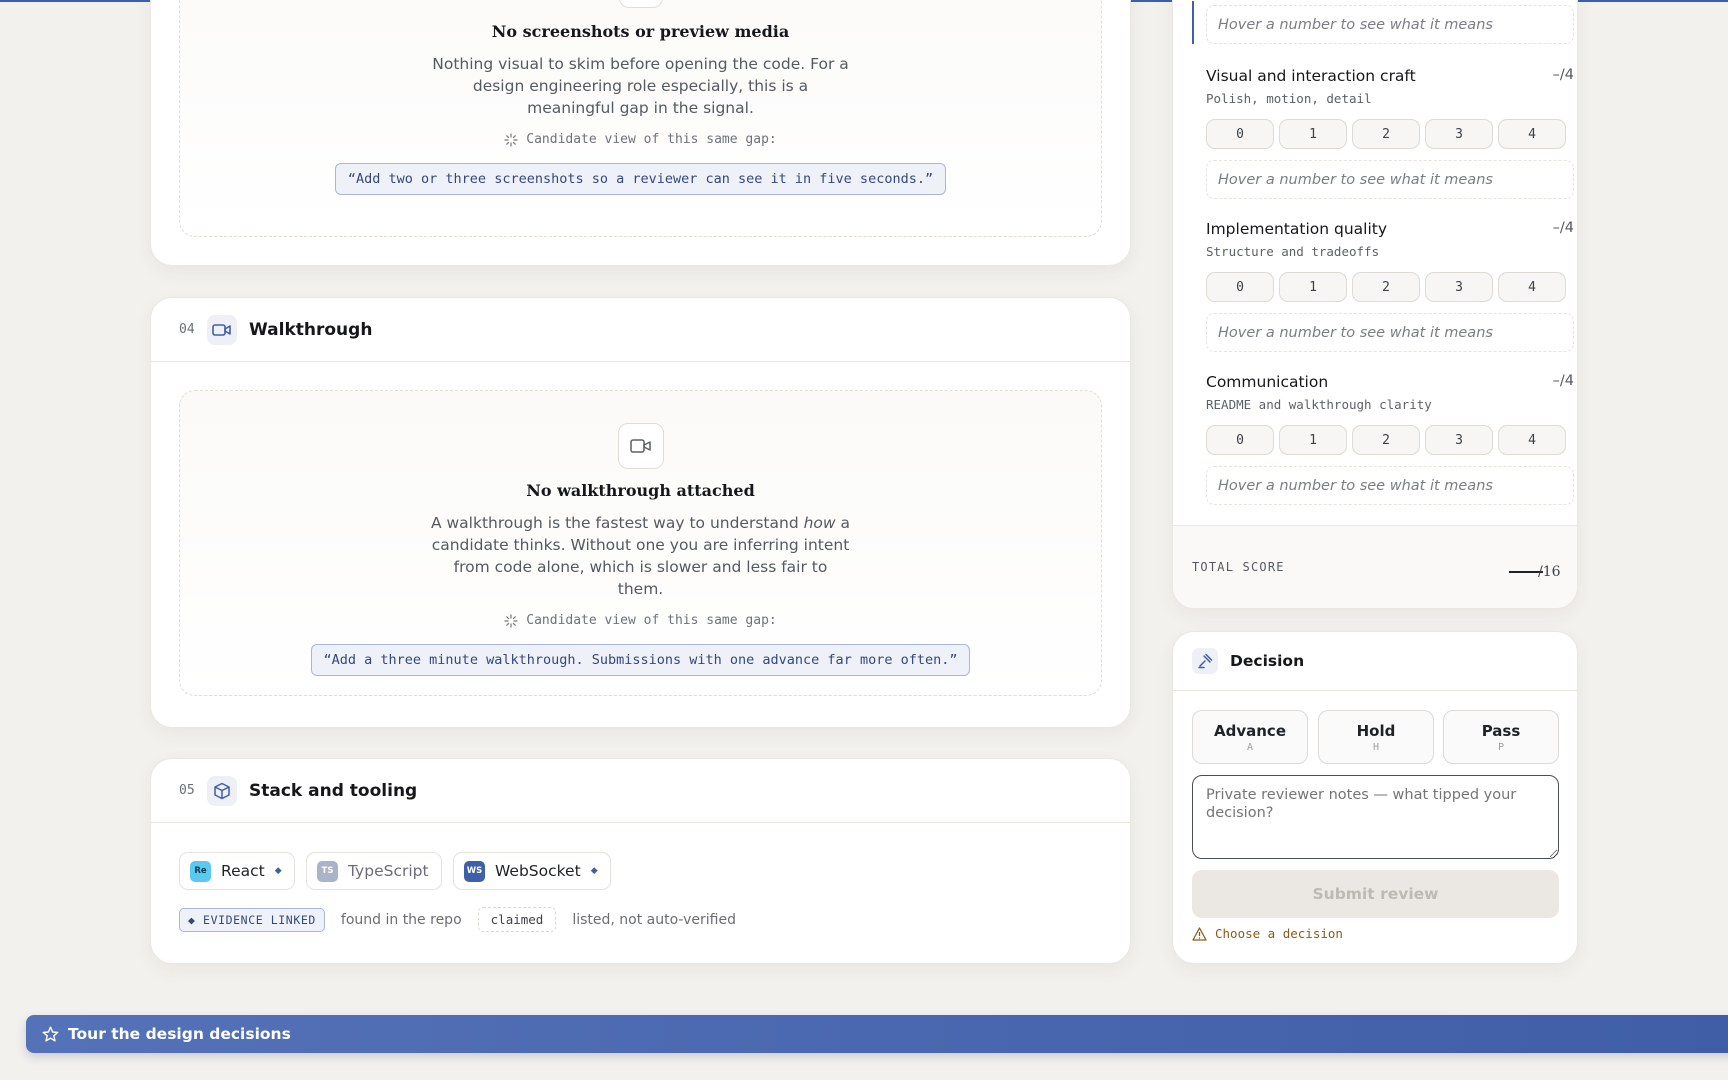 The image size is (1728, 1080). What do you see at coordinates (654, 919) in the screenshot?
I see `claimed-text: listed, not auto-verified` at bounding box center [654, 919].